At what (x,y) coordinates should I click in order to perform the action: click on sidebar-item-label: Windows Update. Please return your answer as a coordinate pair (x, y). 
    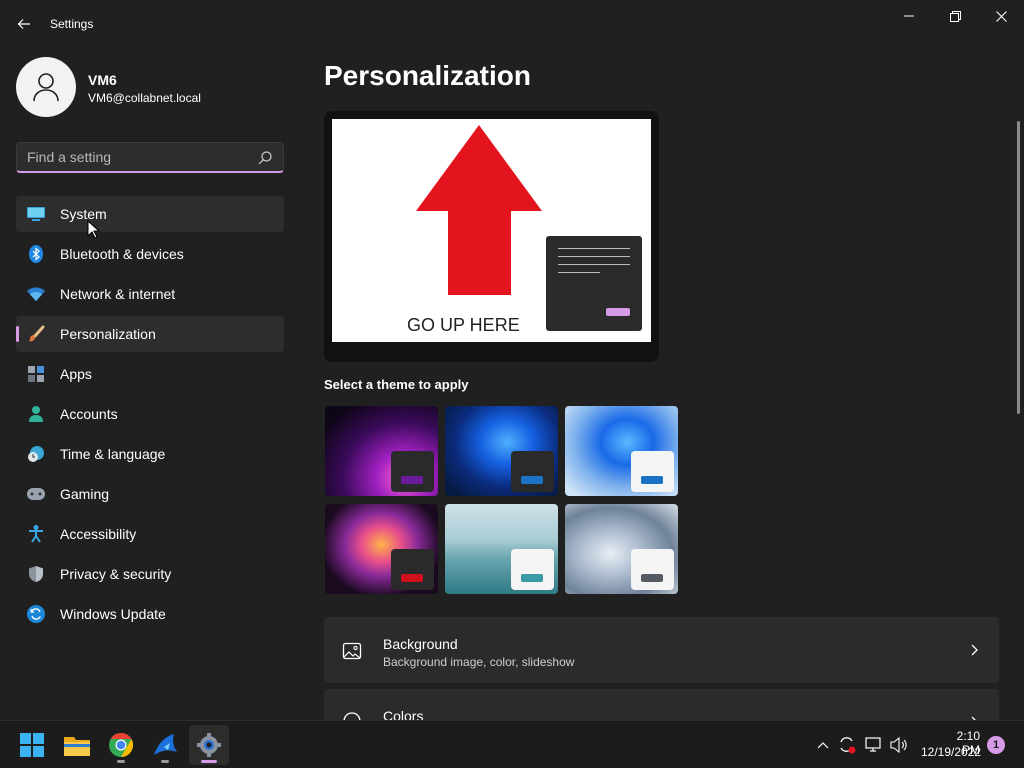
    Looking at the image, I should click on (113, 614).